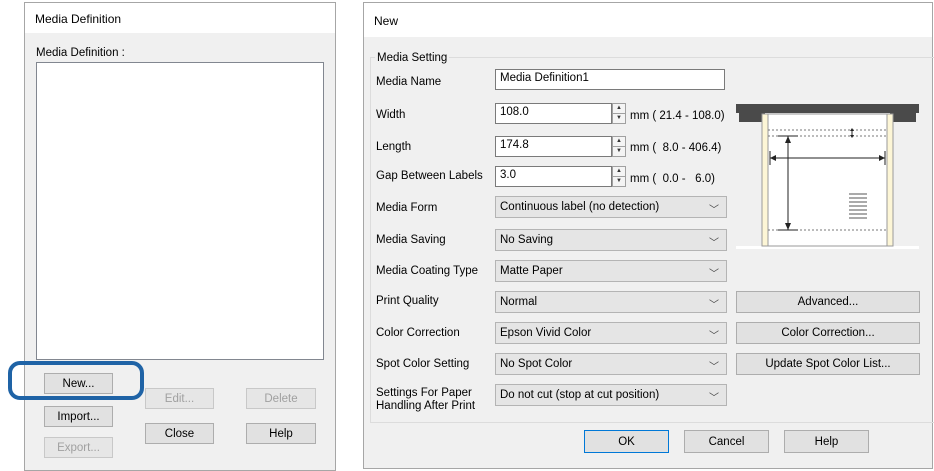 The width and height of the screenshot is (934, 471). Describe the element at coordinates (429, 176) in the screenshot. I see `gap-label: Gap Between Labels` at that location.